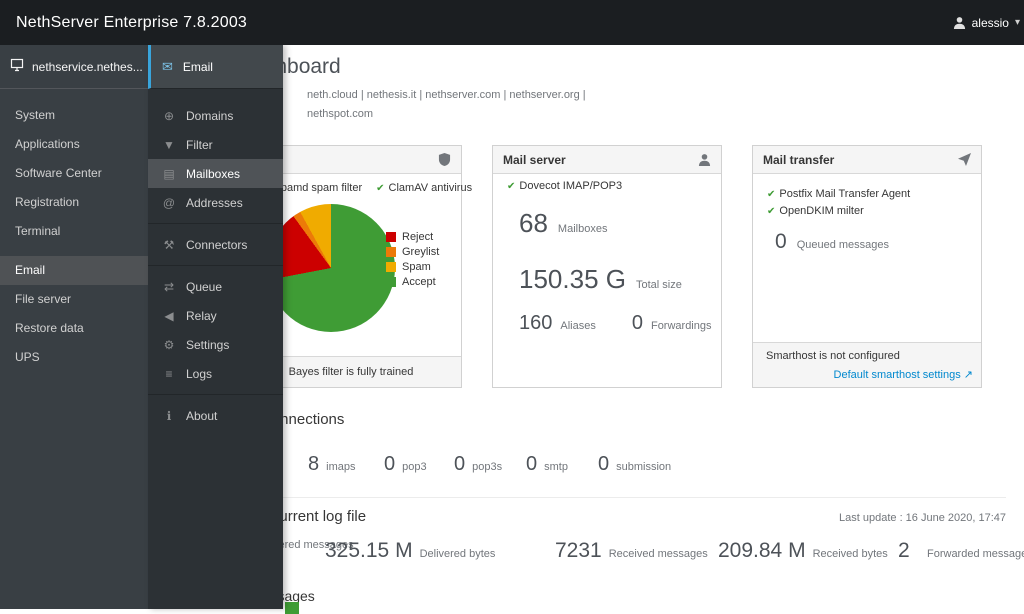 This screenshot has width=1024, height=614. What do you see at coordinates (74, 270) in the screenshot?
I see `sidebar-item-email: Email` at bounding box center [74, 270].